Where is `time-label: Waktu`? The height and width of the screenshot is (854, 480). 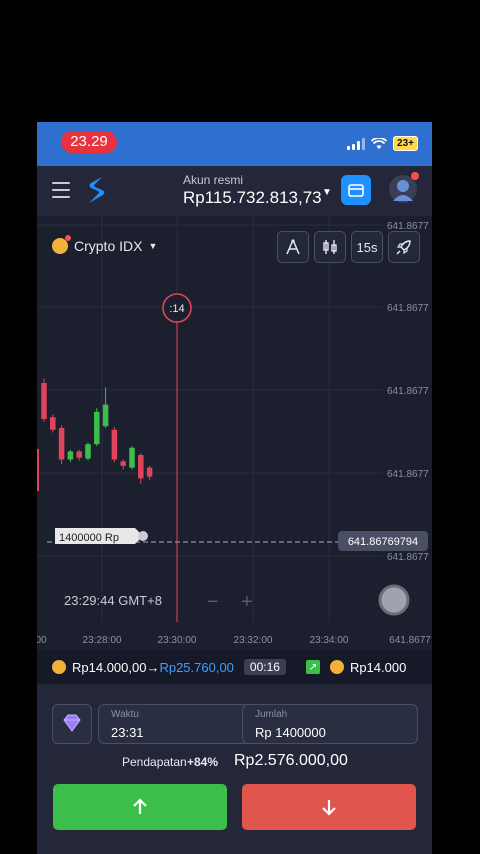 time-label: Waktu is located at coordinates (125, 714).